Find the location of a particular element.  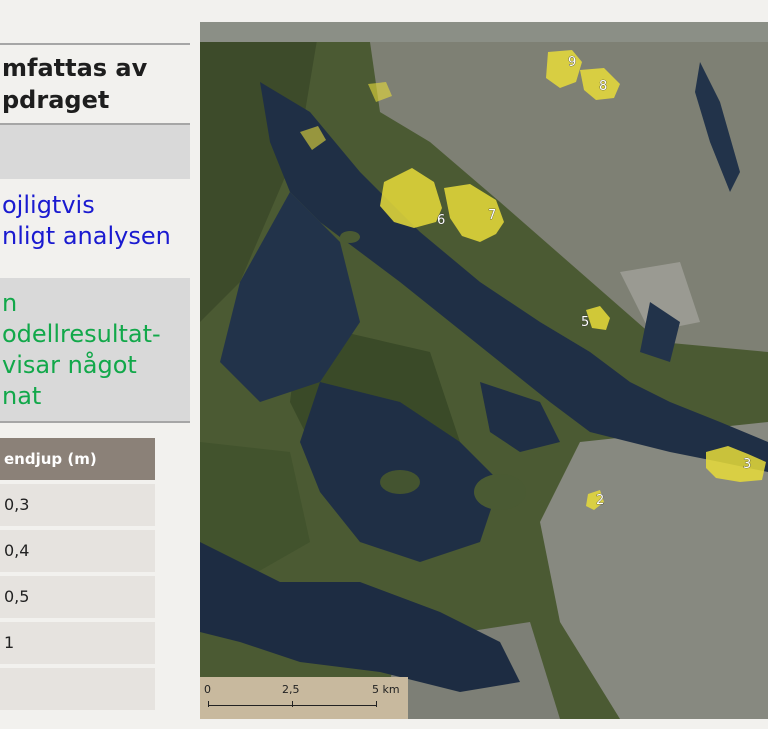

scale-mid: 2,5 is located at coordinates (291, 689).